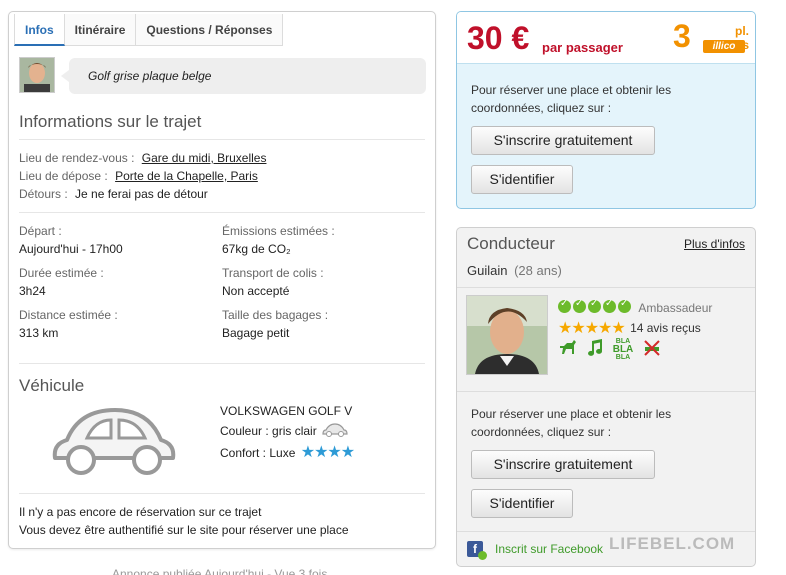 The image size is (786, 575). Describe the element at coordinates (682, 36) in the screenshot. I see `seats-available-count: 3` at that location.